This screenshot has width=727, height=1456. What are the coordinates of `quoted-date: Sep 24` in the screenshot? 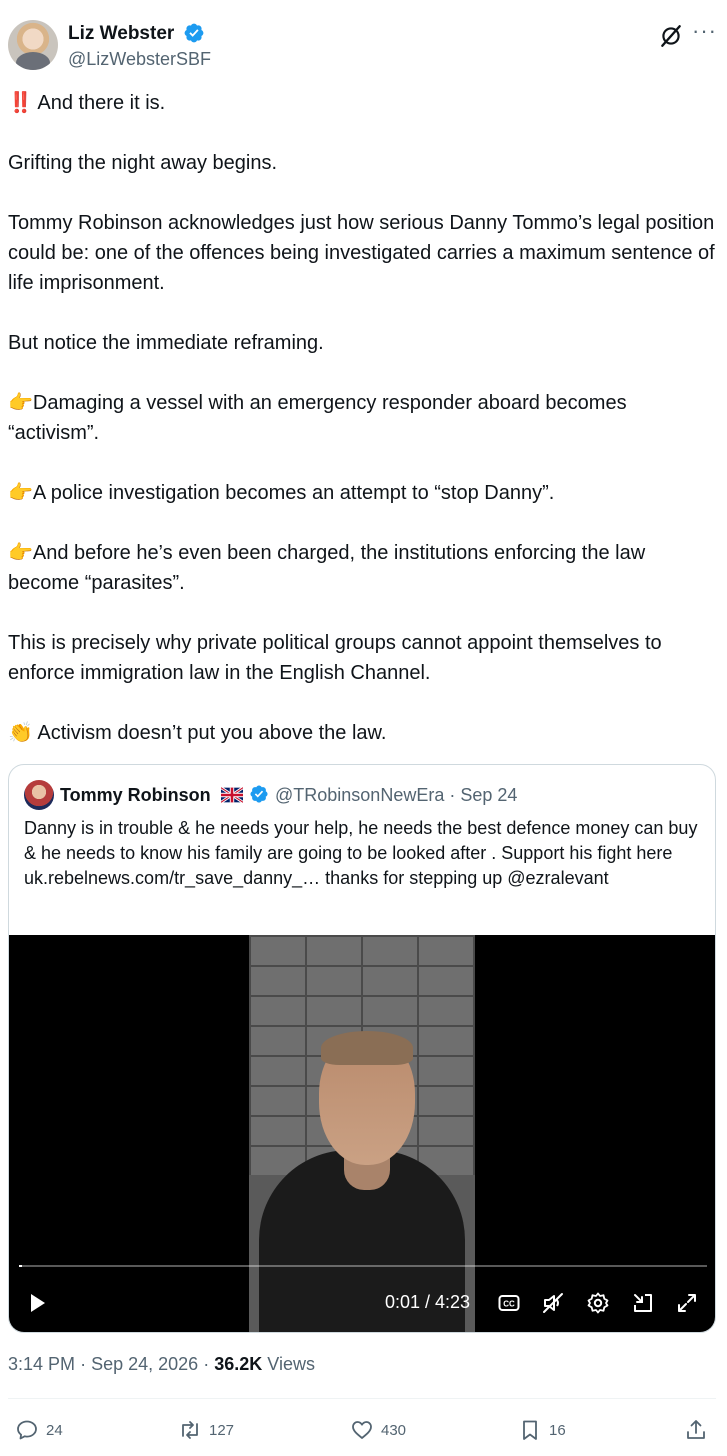 It's located at (488, 795).